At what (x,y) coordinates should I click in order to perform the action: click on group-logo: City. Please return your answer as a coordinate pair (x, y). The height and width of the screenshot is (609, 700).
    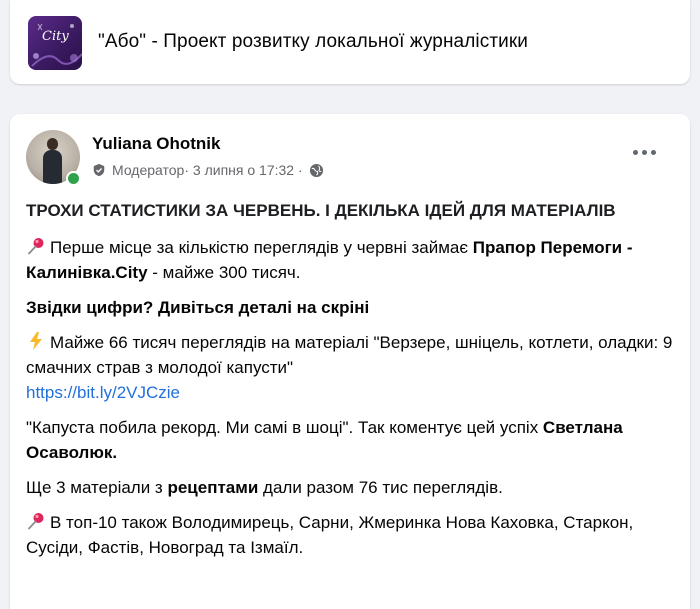
    Looking at the image, I should click on (55, 43).